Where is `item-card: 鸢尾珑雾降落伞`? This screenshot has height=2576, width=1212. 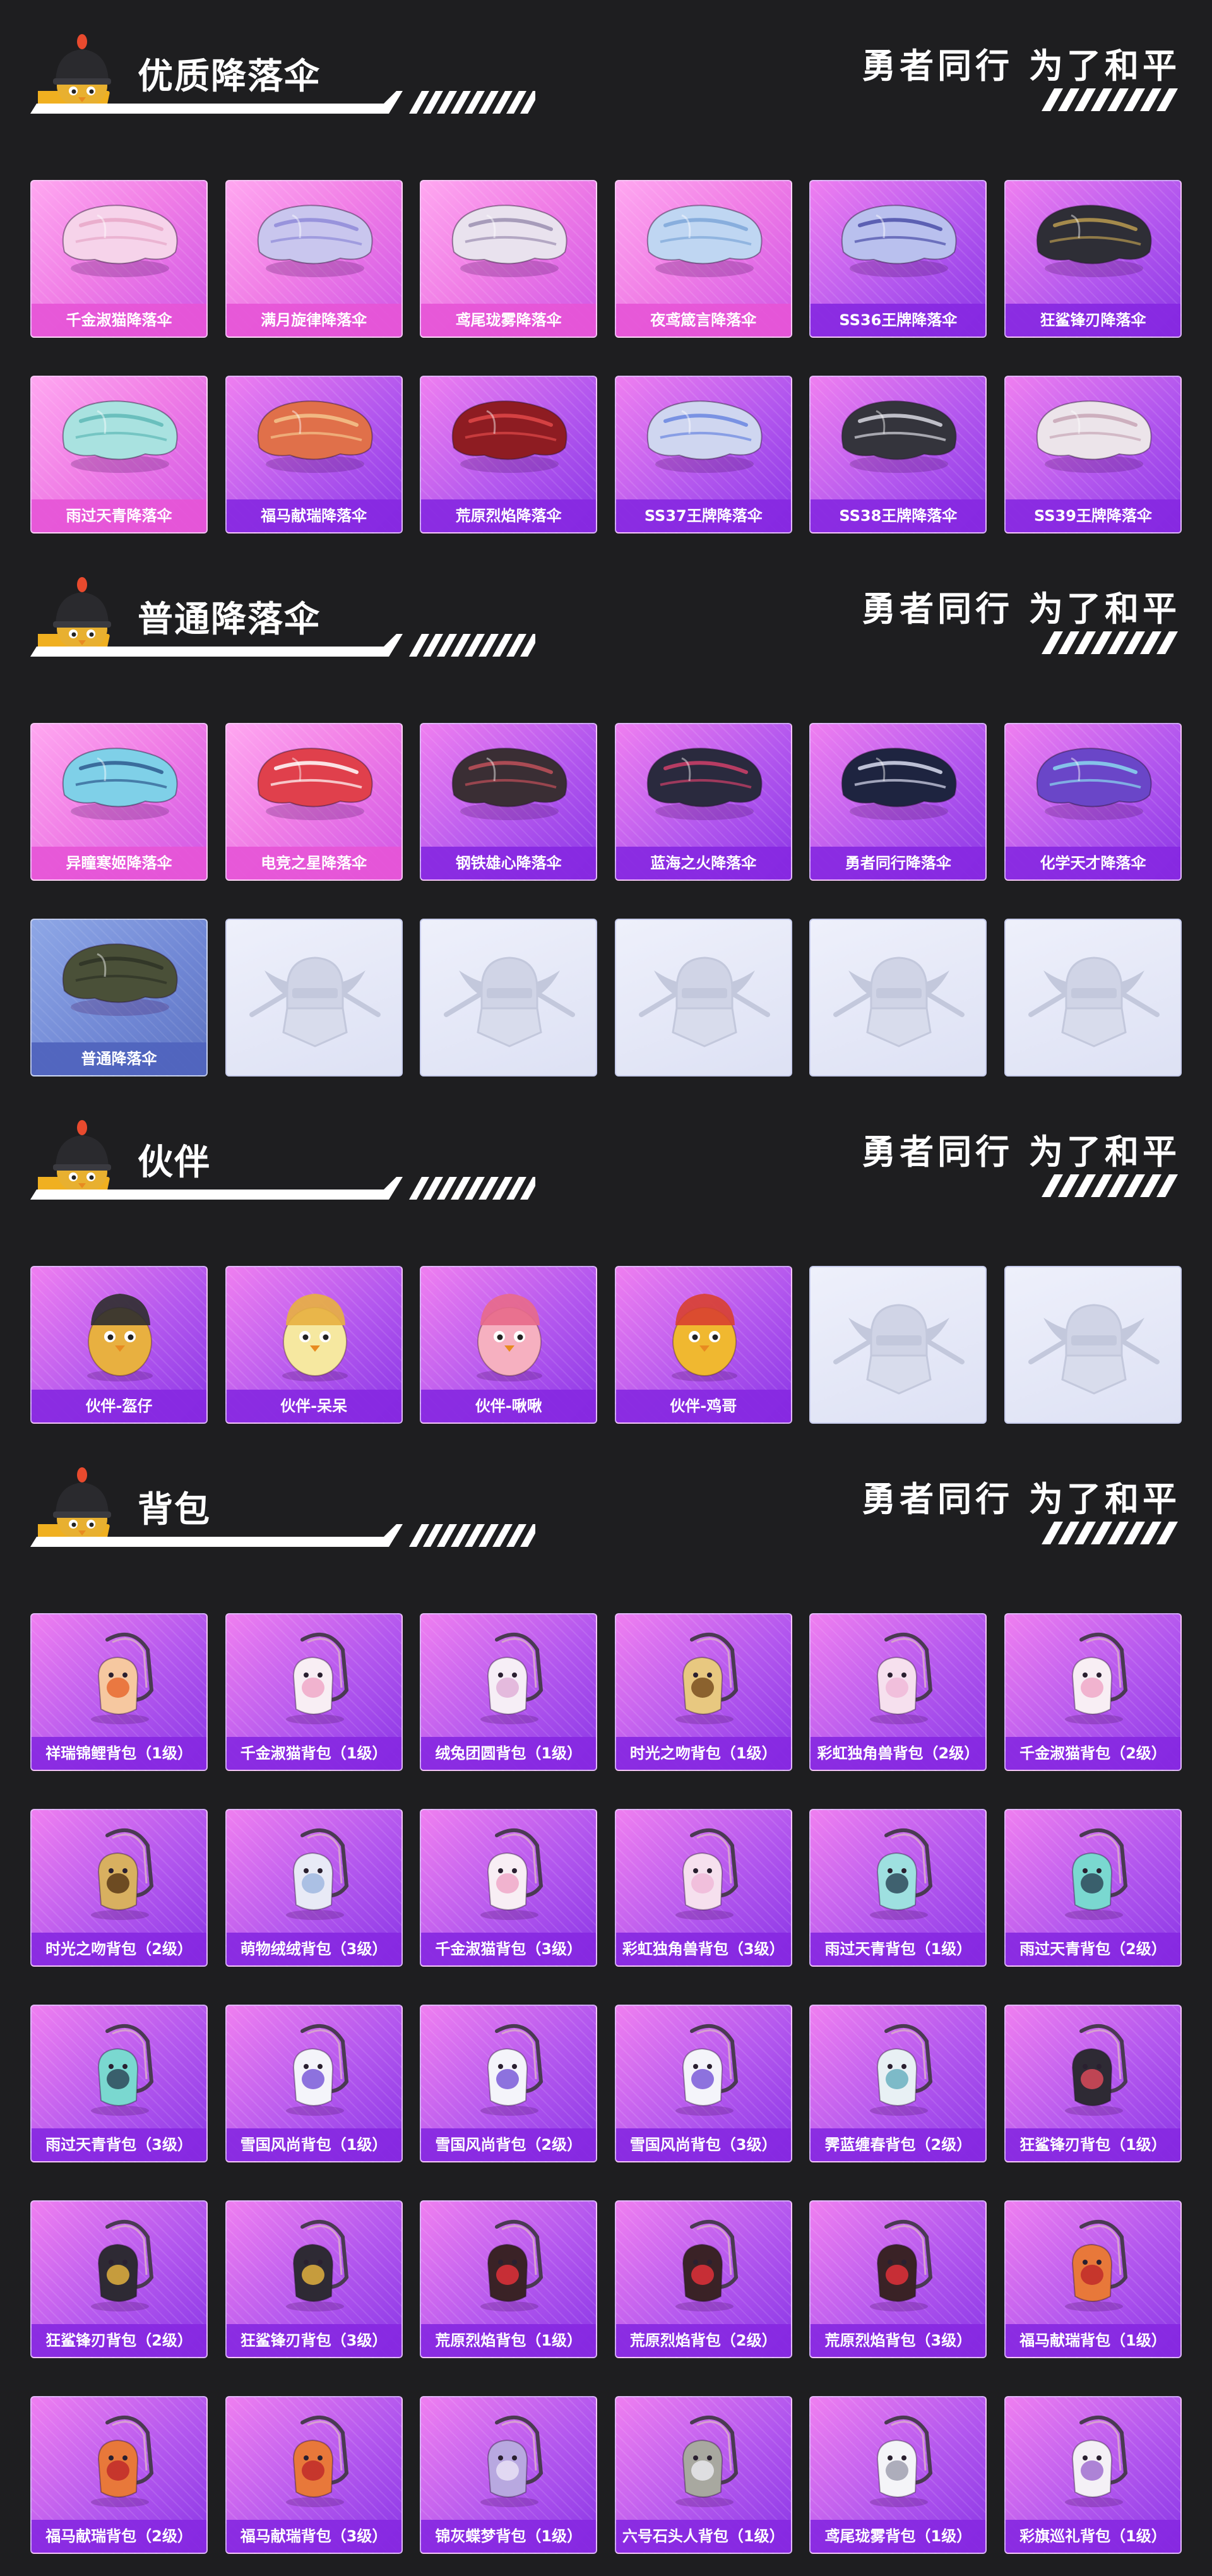
item-card: 鸢尾珑雾降落伞 is located at coordinates (509, 259).